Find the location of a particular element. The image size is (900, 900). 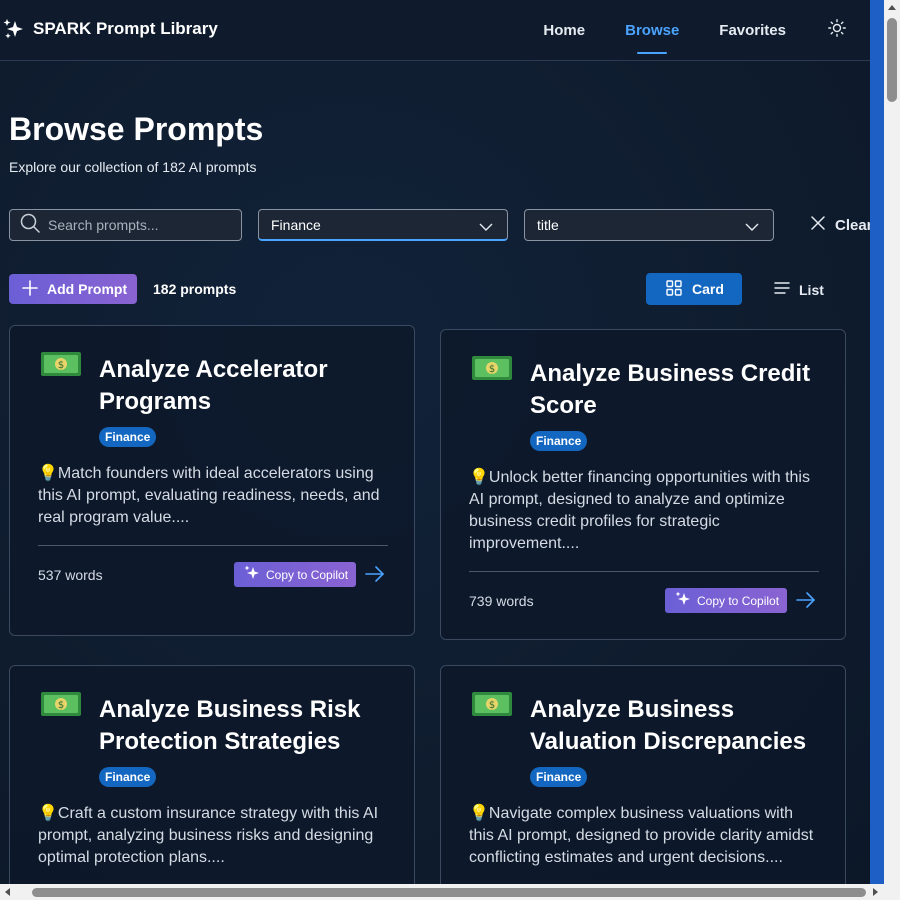

clear-filters-button: Clear is located at coordinates (840, 225).